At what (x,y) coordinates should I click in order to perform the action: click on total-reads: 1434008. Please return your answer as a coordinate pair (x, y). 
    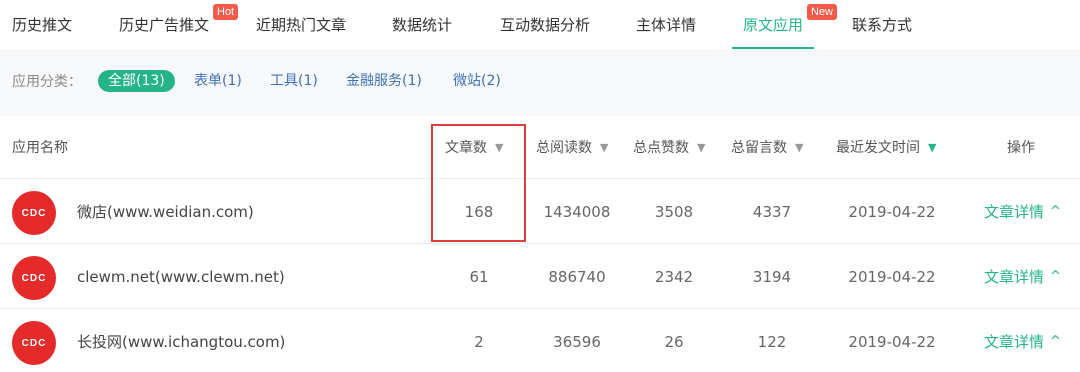
    Looking at the image, I should click on (577, 211).